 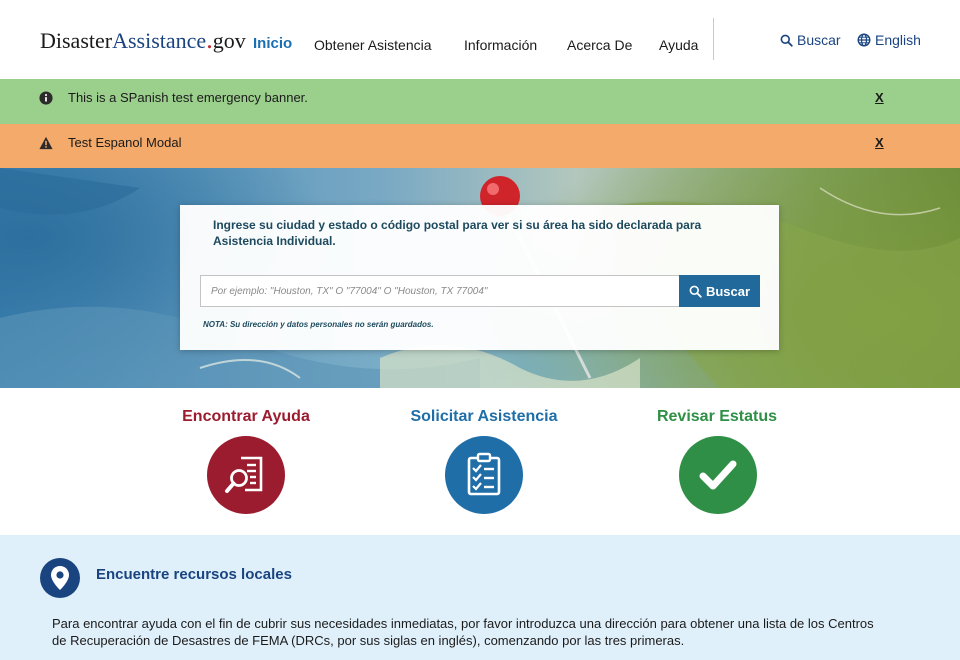 I want to click on address-search-button-label: Buscar, so click(x=728, y=291).